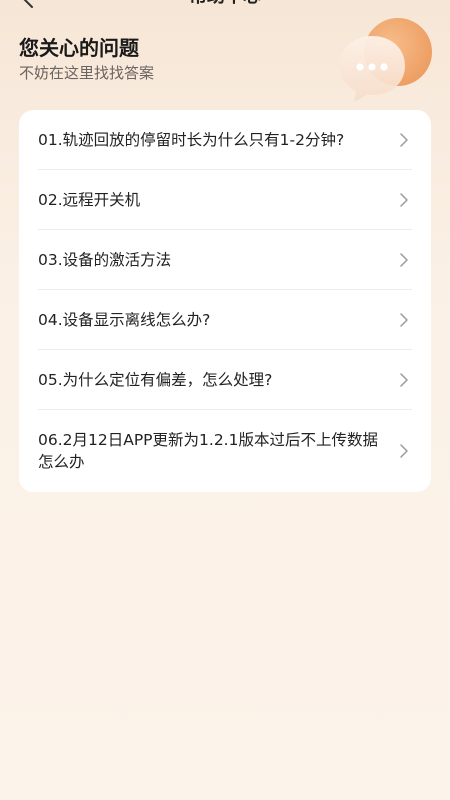 The image size is (450, 800). I want to click on faq-item: 01.轨迹回放的停留时长为什么只有1-2分钟?, so click(225, 140).